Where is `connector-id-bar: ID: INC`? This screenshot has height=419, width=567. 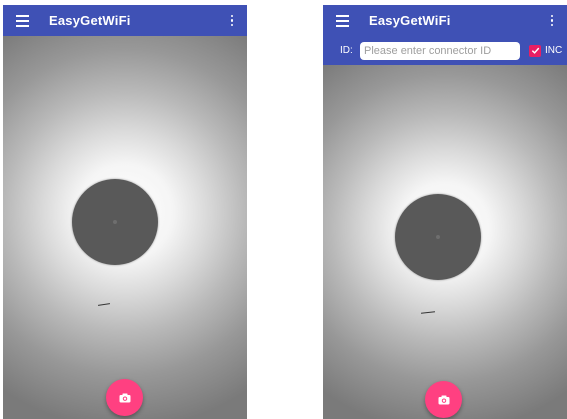 connector-id-bar: ID: INC is located at coordinates (445, 50).